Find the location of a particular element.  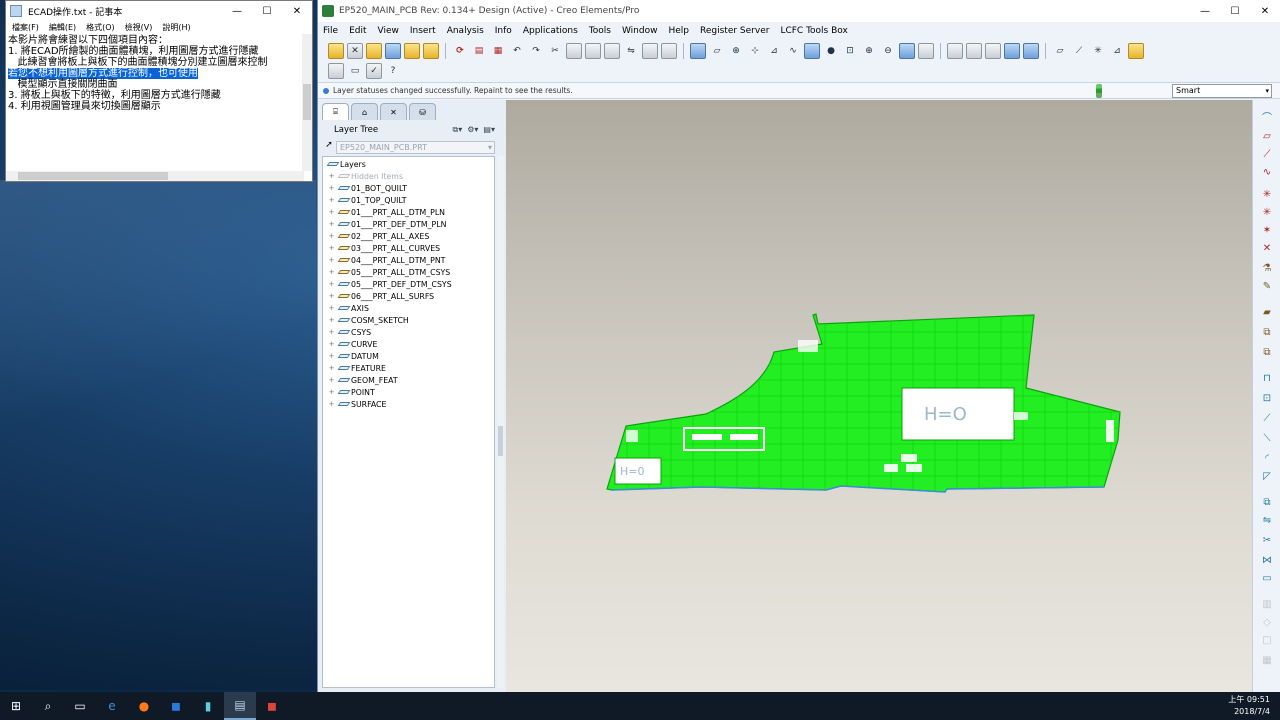

select-box-icon is located at coordinates (669, 51).